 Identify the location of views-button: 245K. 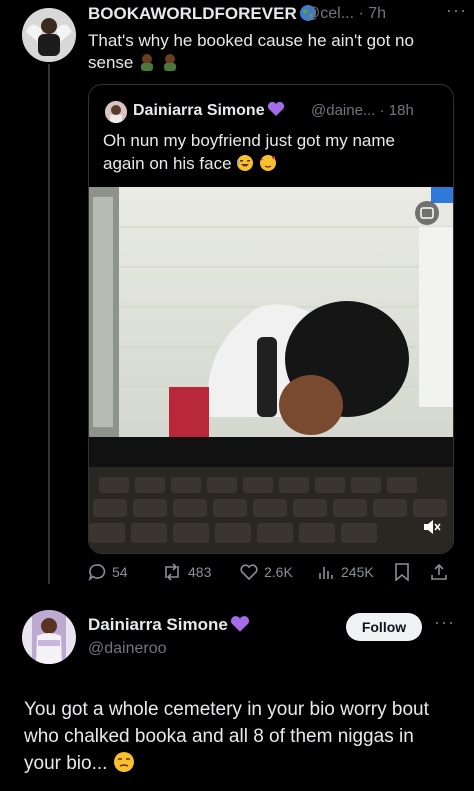
(345, 572).